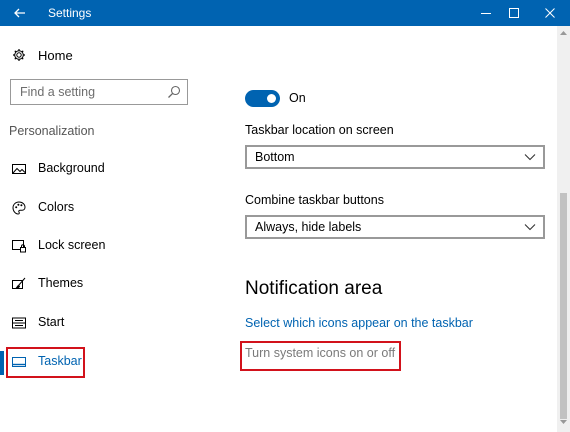  Describe the element at coordinates (61, 283) in the screenshot. I see `sidebar-item-label: Themes` at that location.